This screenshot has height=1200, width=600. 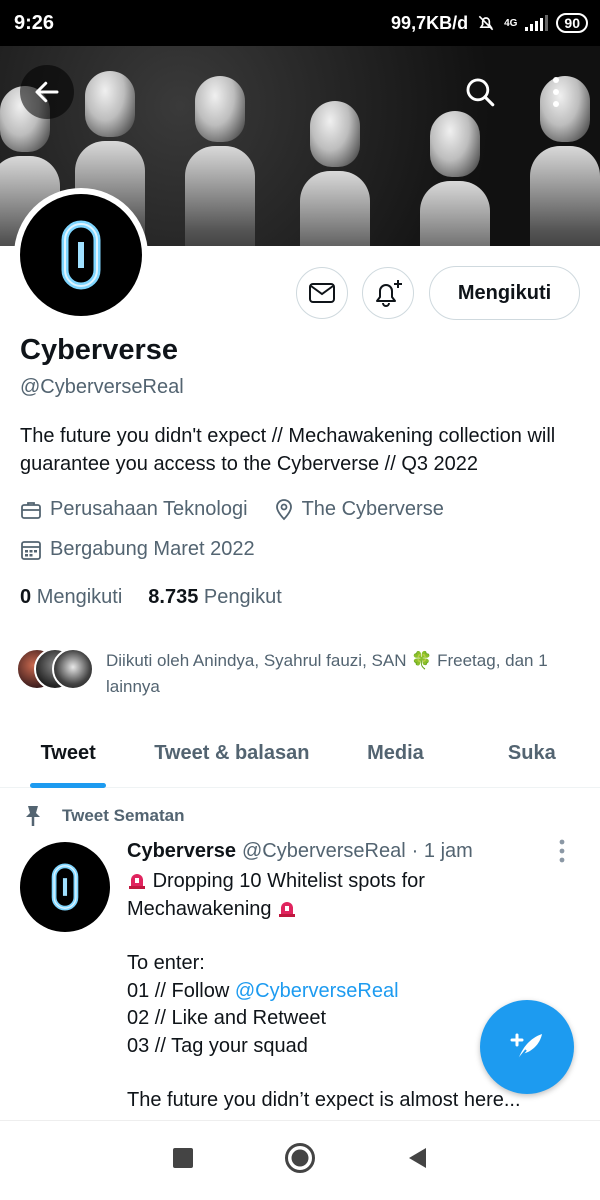 I want to click on triangle-back-icon, so click(x=417, y=1158).